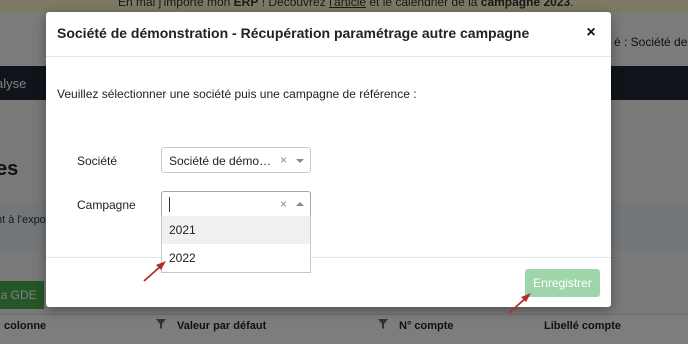 The image size is (688, 344). Describe the element at coordinates (236, 230) in the screenshot. I see `dropdown-option-2021: 2021` at that location.